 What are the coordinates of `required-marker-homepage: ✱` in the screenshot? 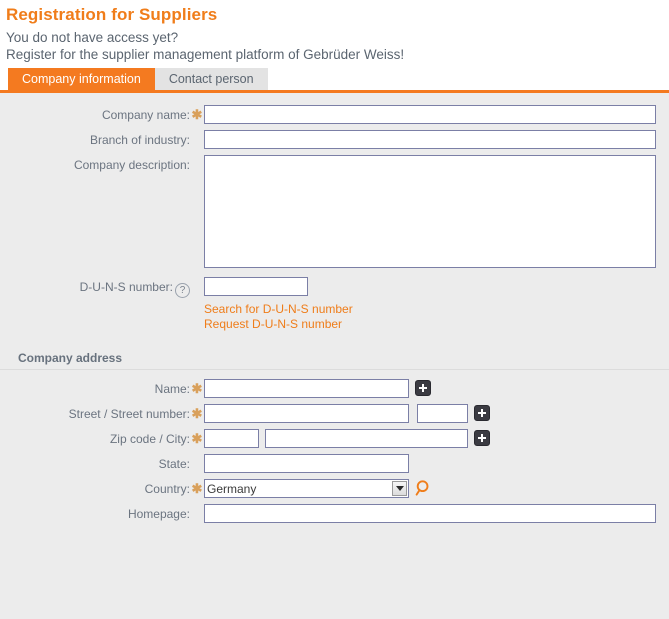 It's located at (197, 514).